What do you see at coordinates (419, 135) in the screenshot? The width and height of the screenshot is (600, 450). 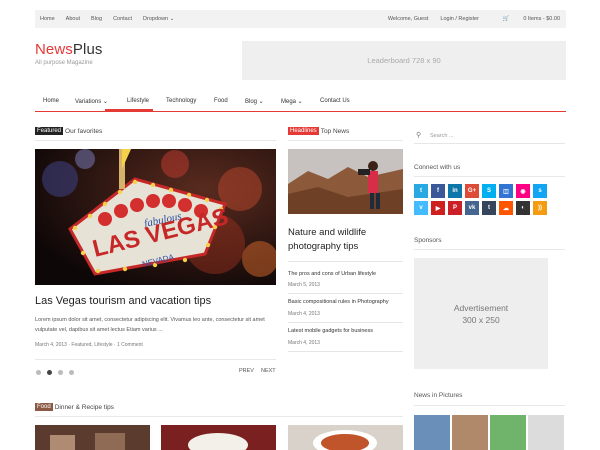 I see `search-icon: ⚲` at bounding box center [419, 135].